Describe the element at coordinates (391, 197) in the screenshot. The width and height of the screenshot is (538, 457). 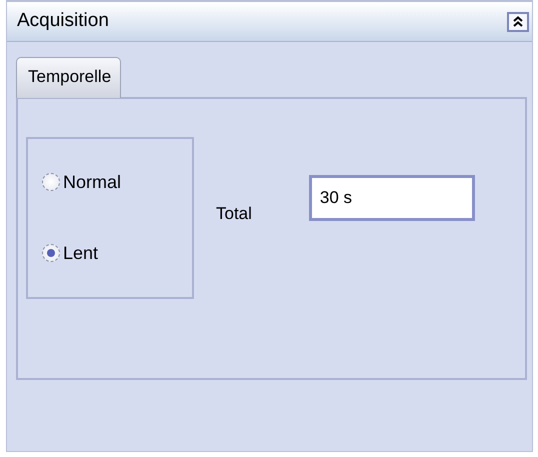
I see `total-field: 30 s` at that location.